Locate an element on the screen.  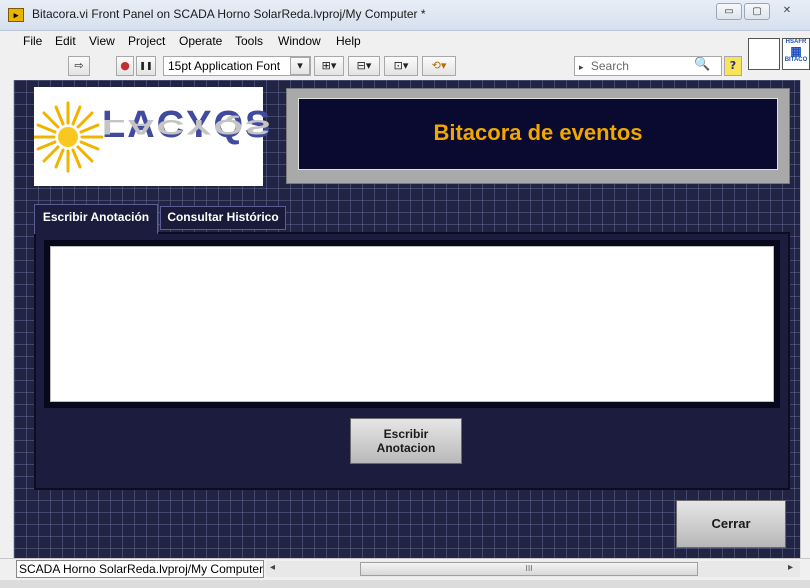
abort-icon: ● is located at coordinates (125, 66).